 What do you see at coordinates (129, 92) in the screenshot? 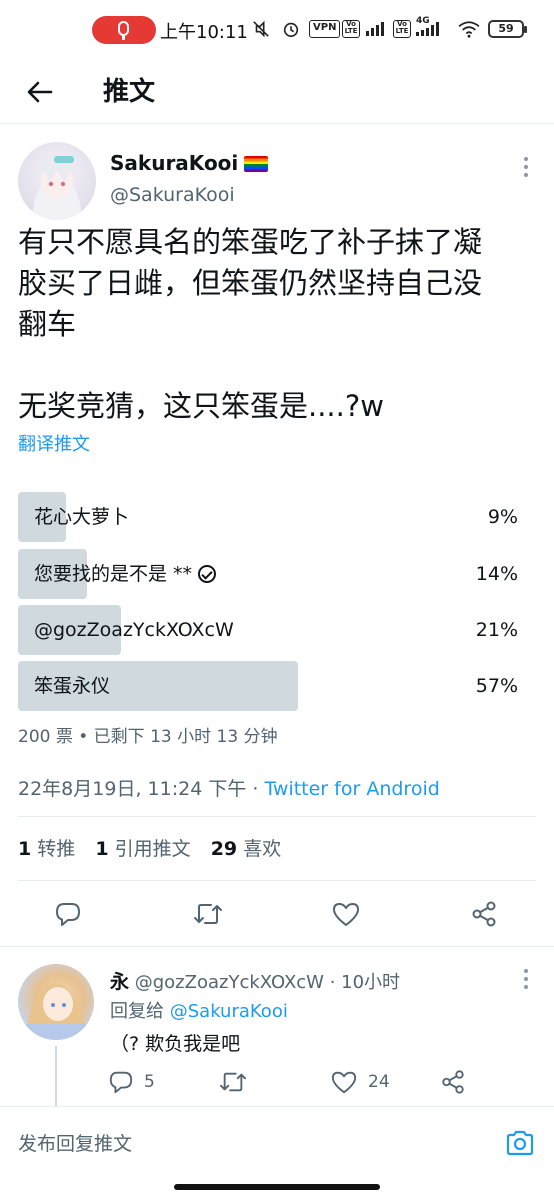
I see `page-title: 推文` at bounding box center [129, 92].